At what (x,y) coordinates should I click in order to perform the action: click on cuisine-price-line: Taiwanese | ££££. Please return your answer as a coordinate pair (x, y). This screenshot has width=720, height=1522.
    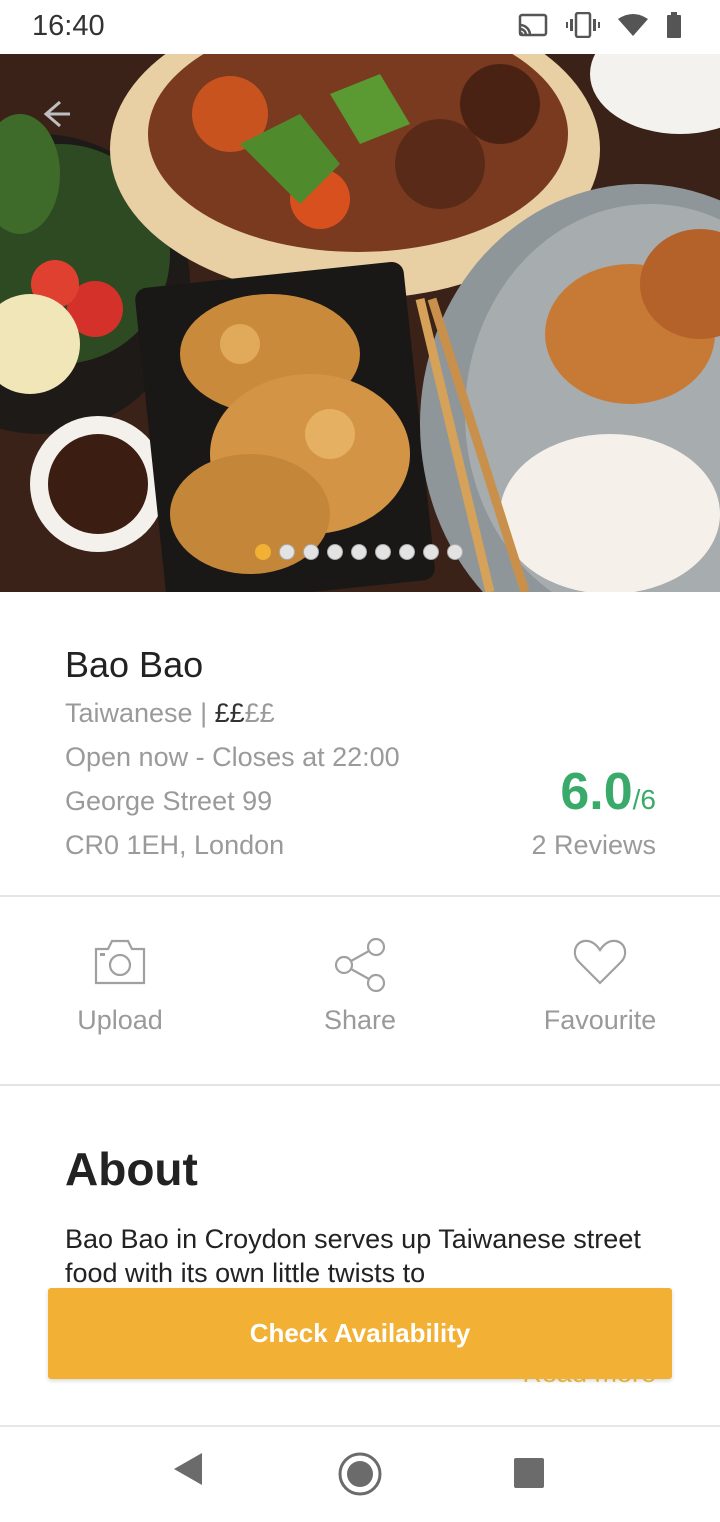
    Looking at the image, I should click on (170, 713).